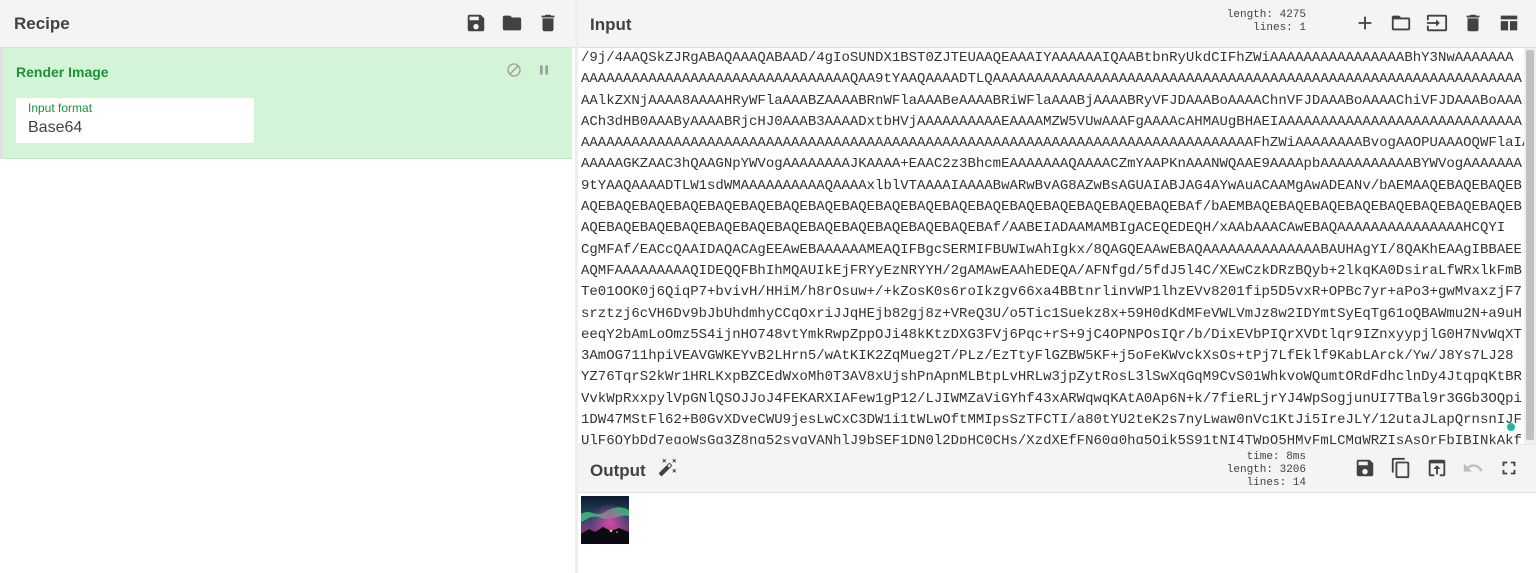 This screenshot has height=573, width=1536. Describe the element at coordinates (1509, 468) in the screenshot. I see `maximise-icon` at that location.